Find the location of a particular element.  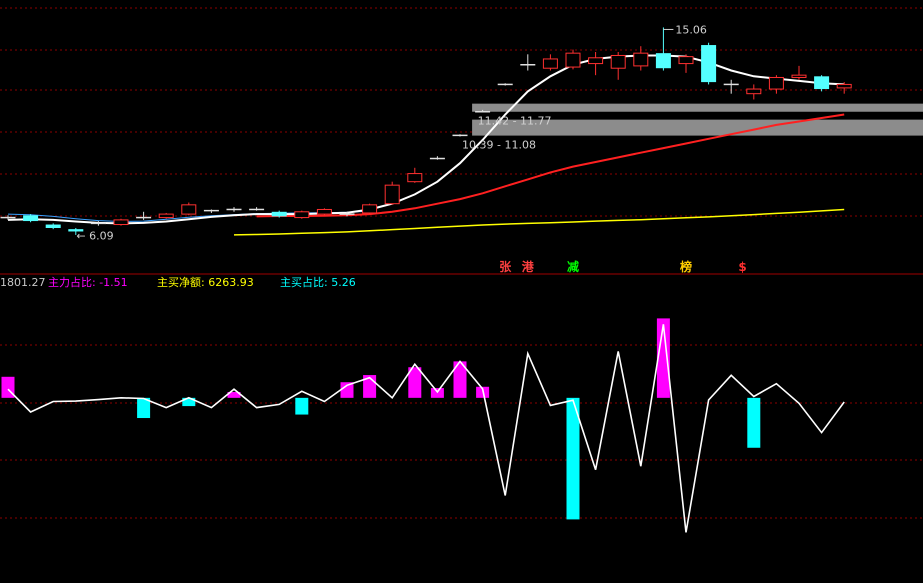

event-marker: 张 is located at coordinates (505, 266).